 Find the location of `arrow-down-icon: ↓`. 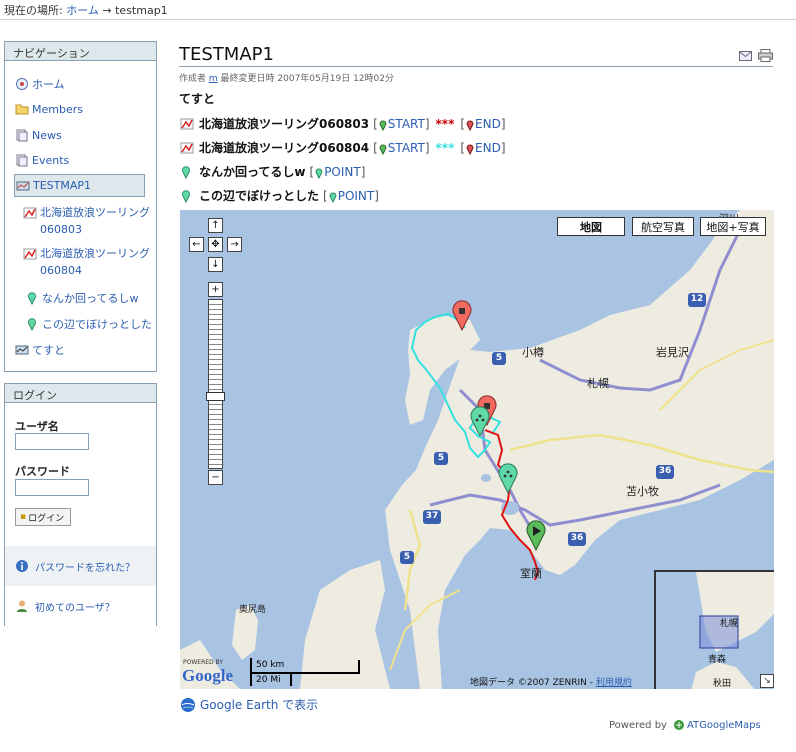

arrow-down-icon: ↓ is located at coordinates (215, 264).